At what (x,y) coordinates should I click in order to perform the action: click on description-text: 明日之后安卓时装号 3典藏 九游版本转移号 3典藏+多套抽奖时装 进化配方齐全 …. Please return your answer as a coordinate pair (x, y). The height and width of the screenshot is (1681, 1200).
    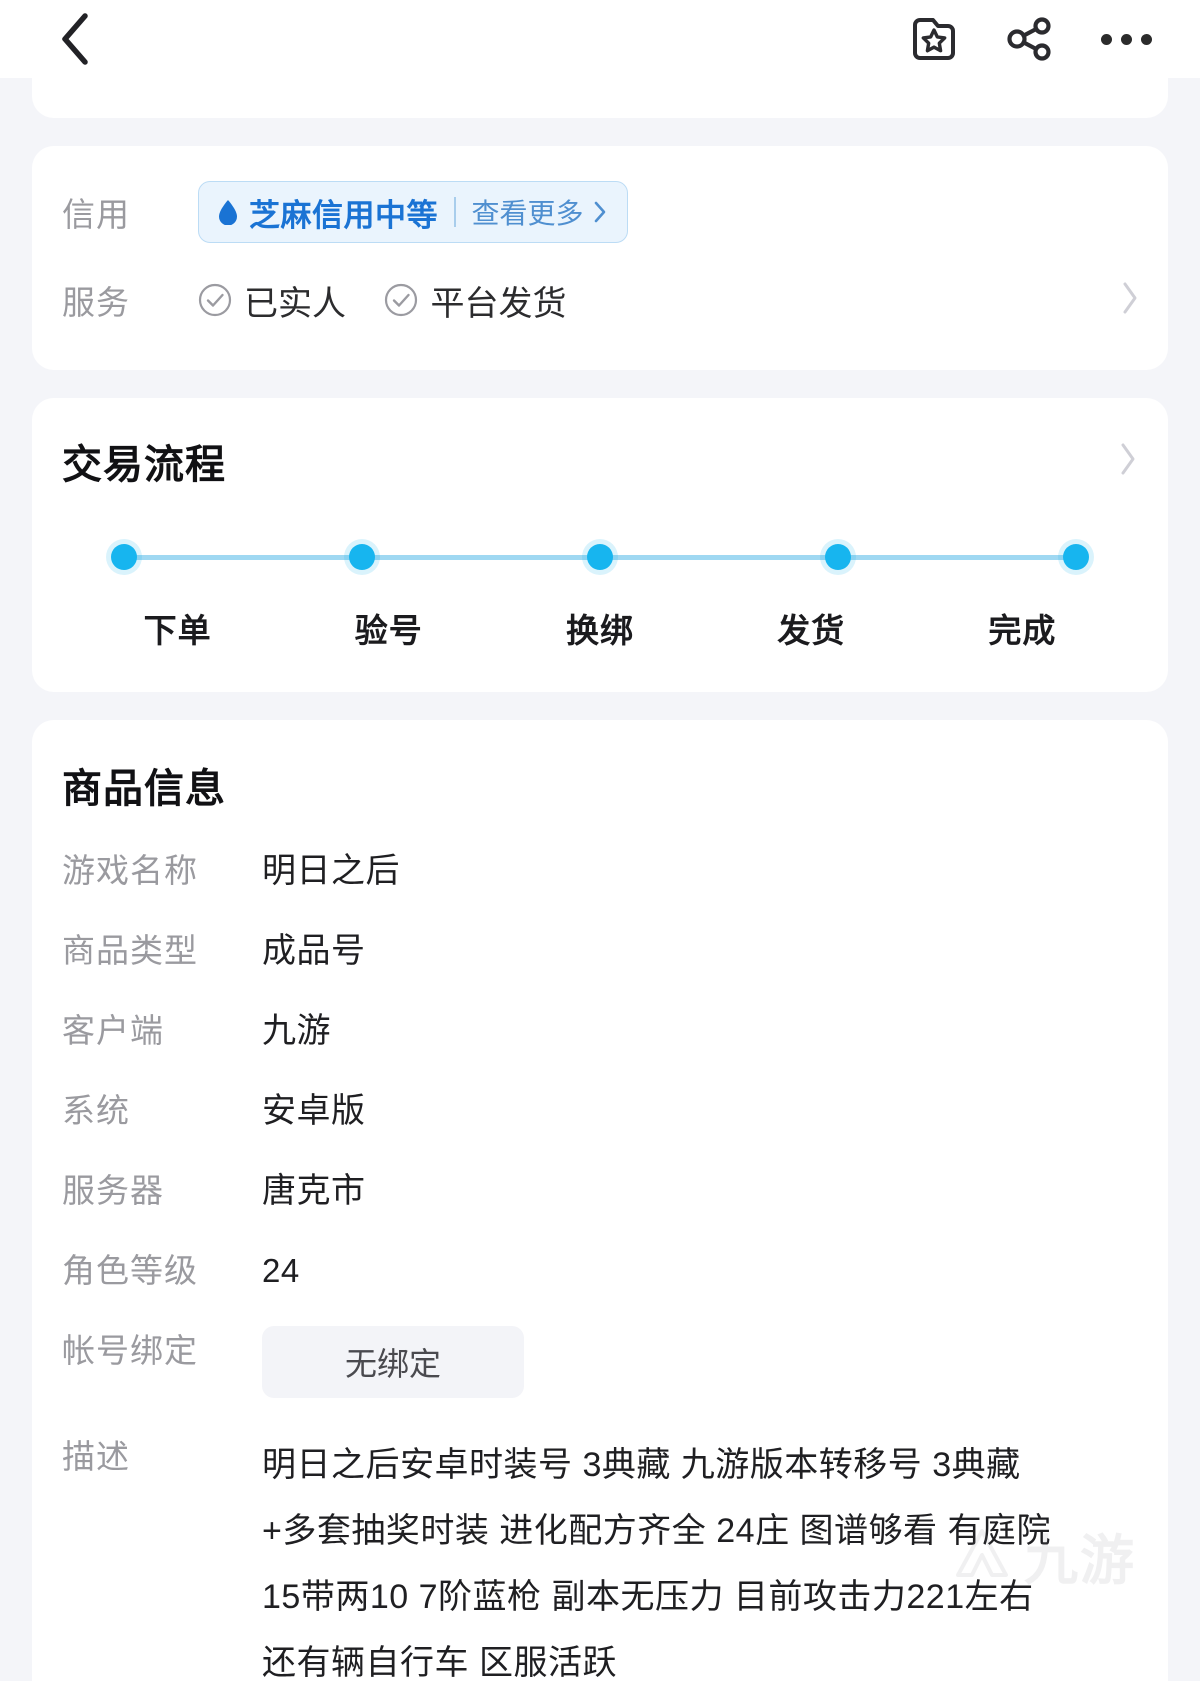
    Looking at the image, I should click on (656, 1563).